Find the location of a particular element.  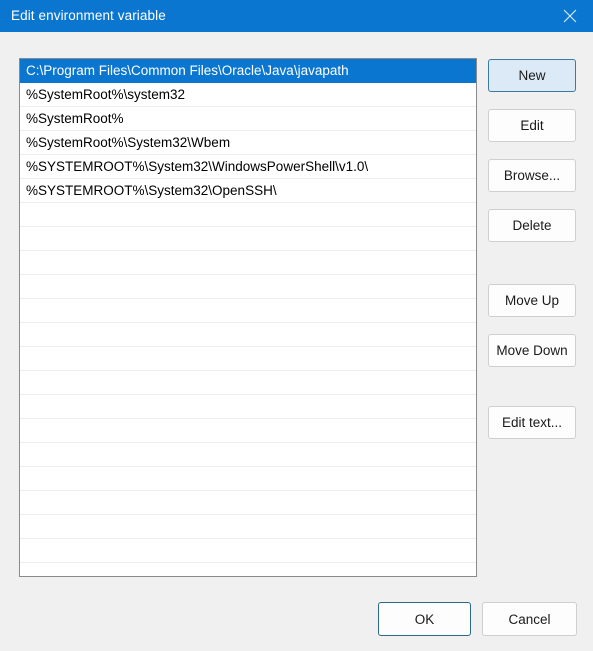

close-button is located at coordinates (570, 16).